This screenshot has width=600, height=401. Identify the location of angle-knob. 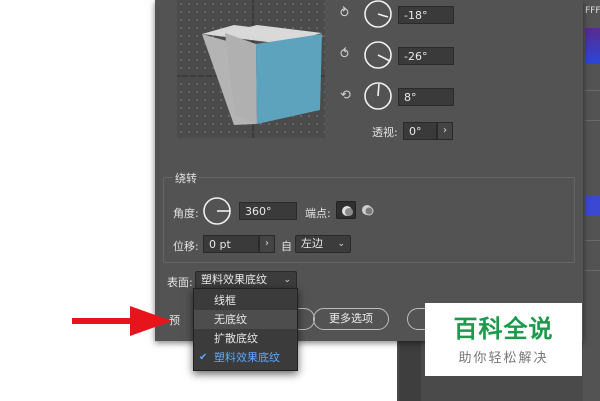
(217, 211).